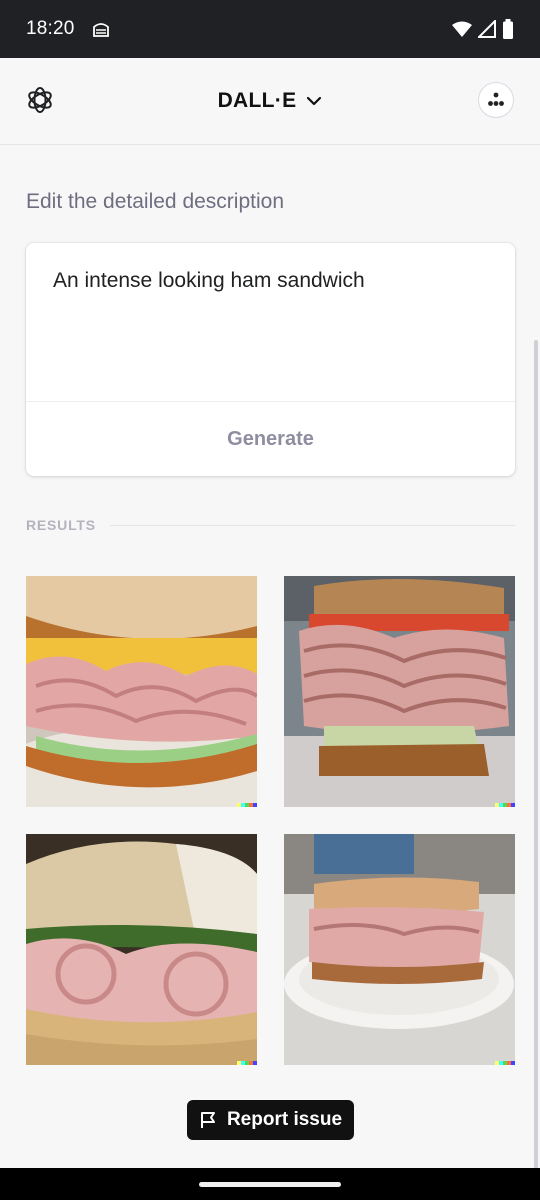 The width and height of the screenshot is (540, 1200). What do you see at coordinates (273, 281) in the screenshot?
I see `prompt-input: An intense looking ham sandwich` at bounding box center [273, 281].